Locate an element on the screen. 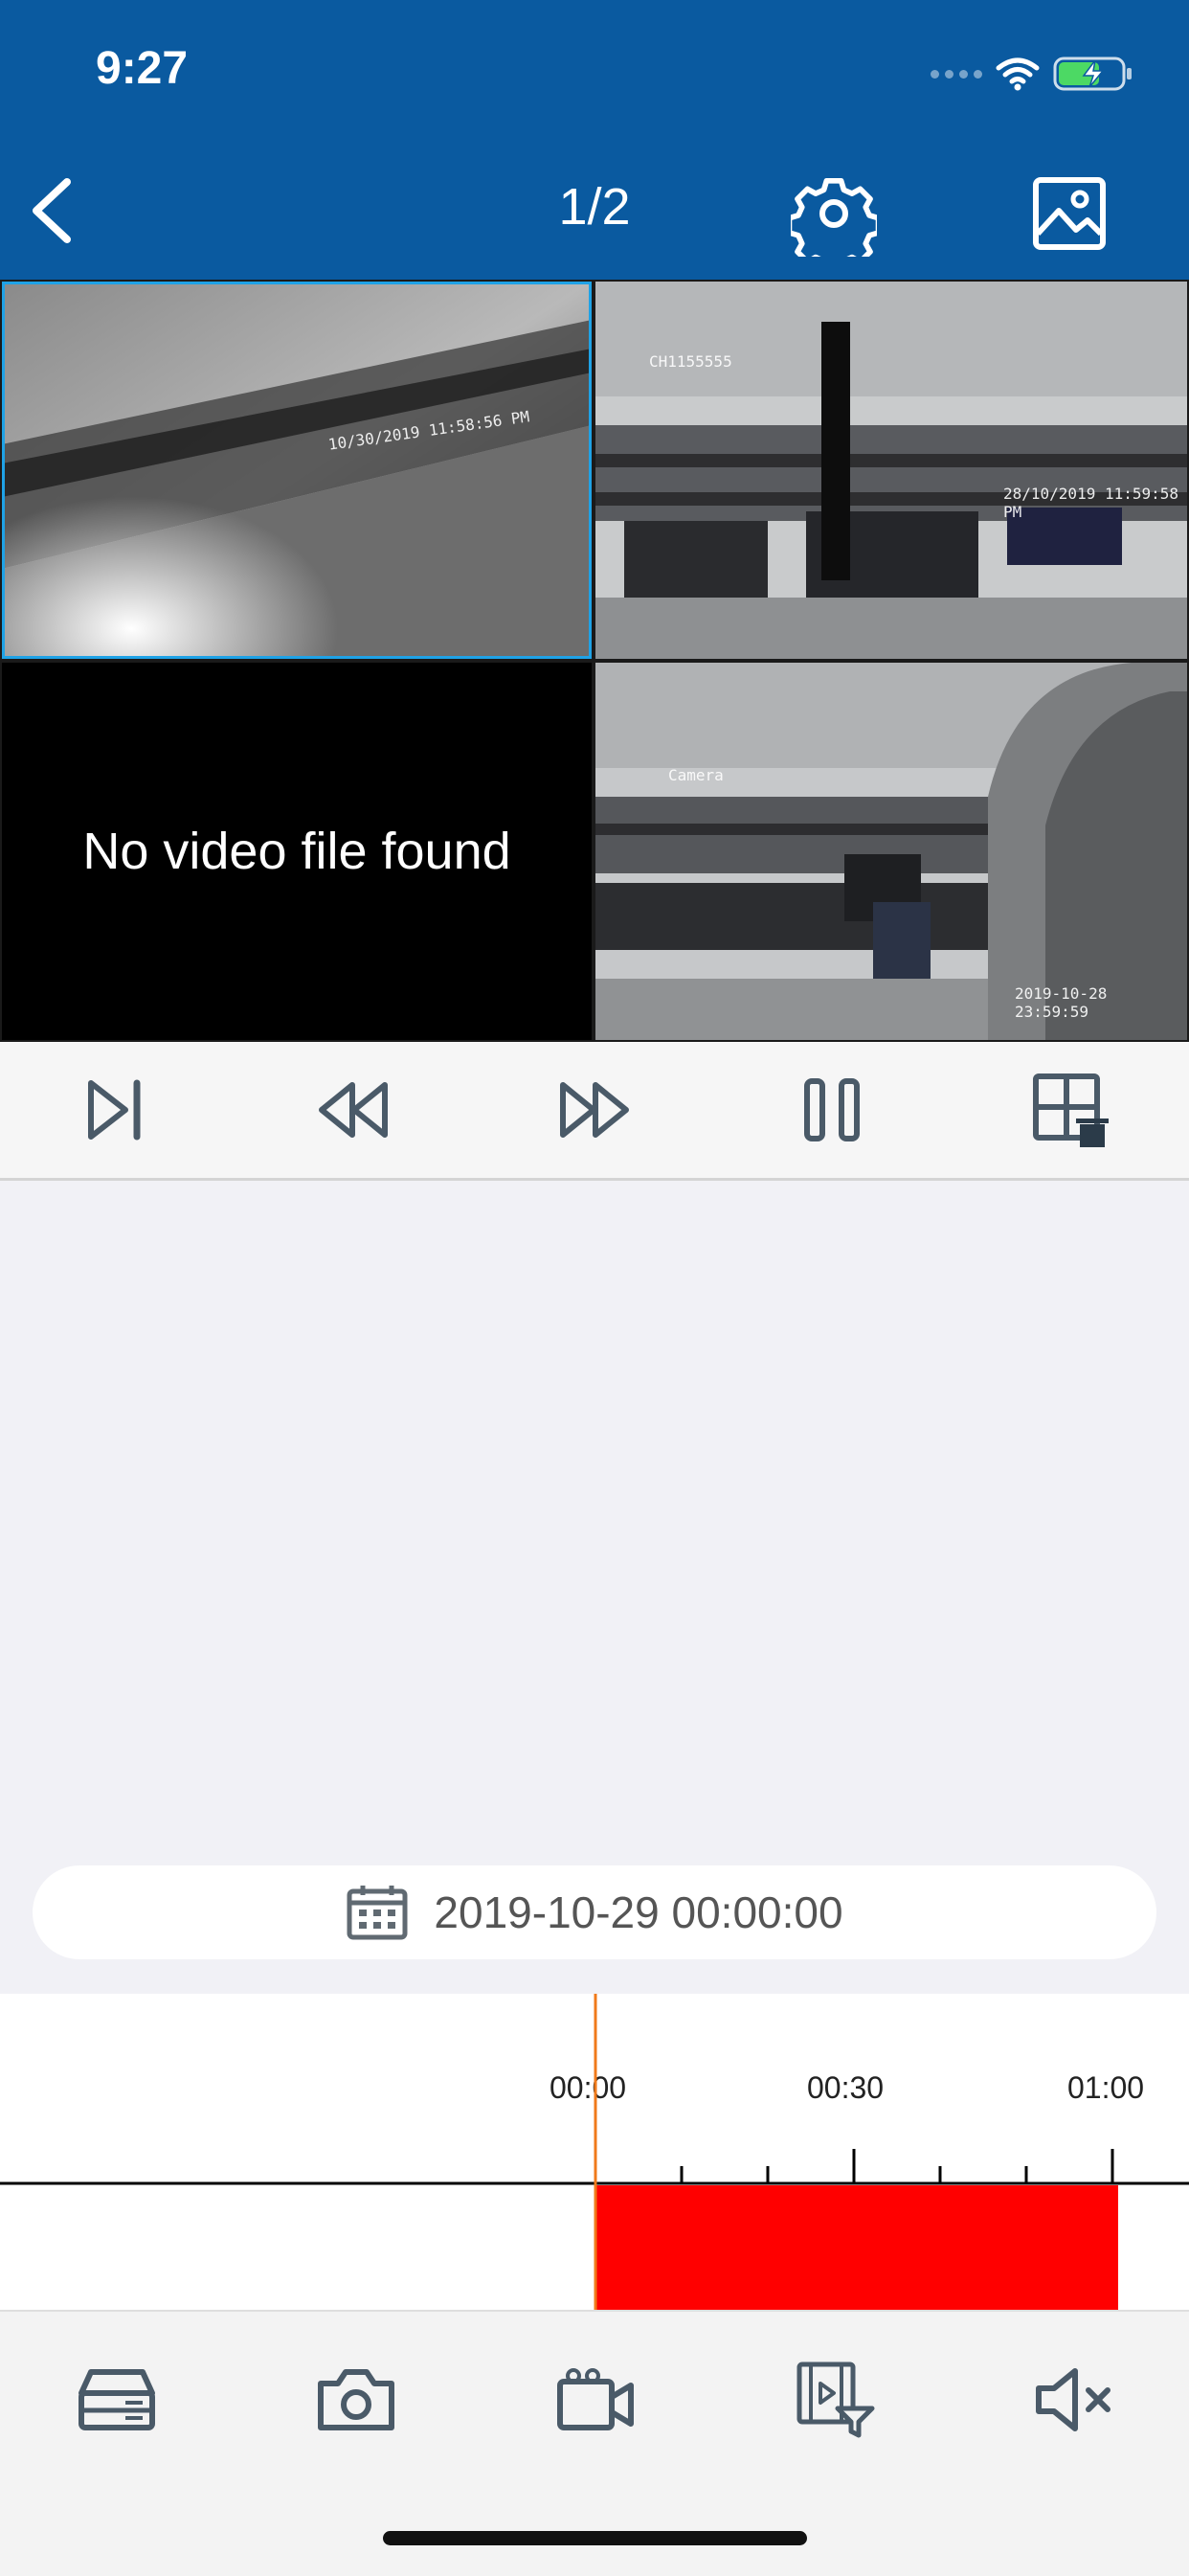 This screenshot has height=2576, width=1189. skip-to-start-icon is located at coordinates (114, 1110).